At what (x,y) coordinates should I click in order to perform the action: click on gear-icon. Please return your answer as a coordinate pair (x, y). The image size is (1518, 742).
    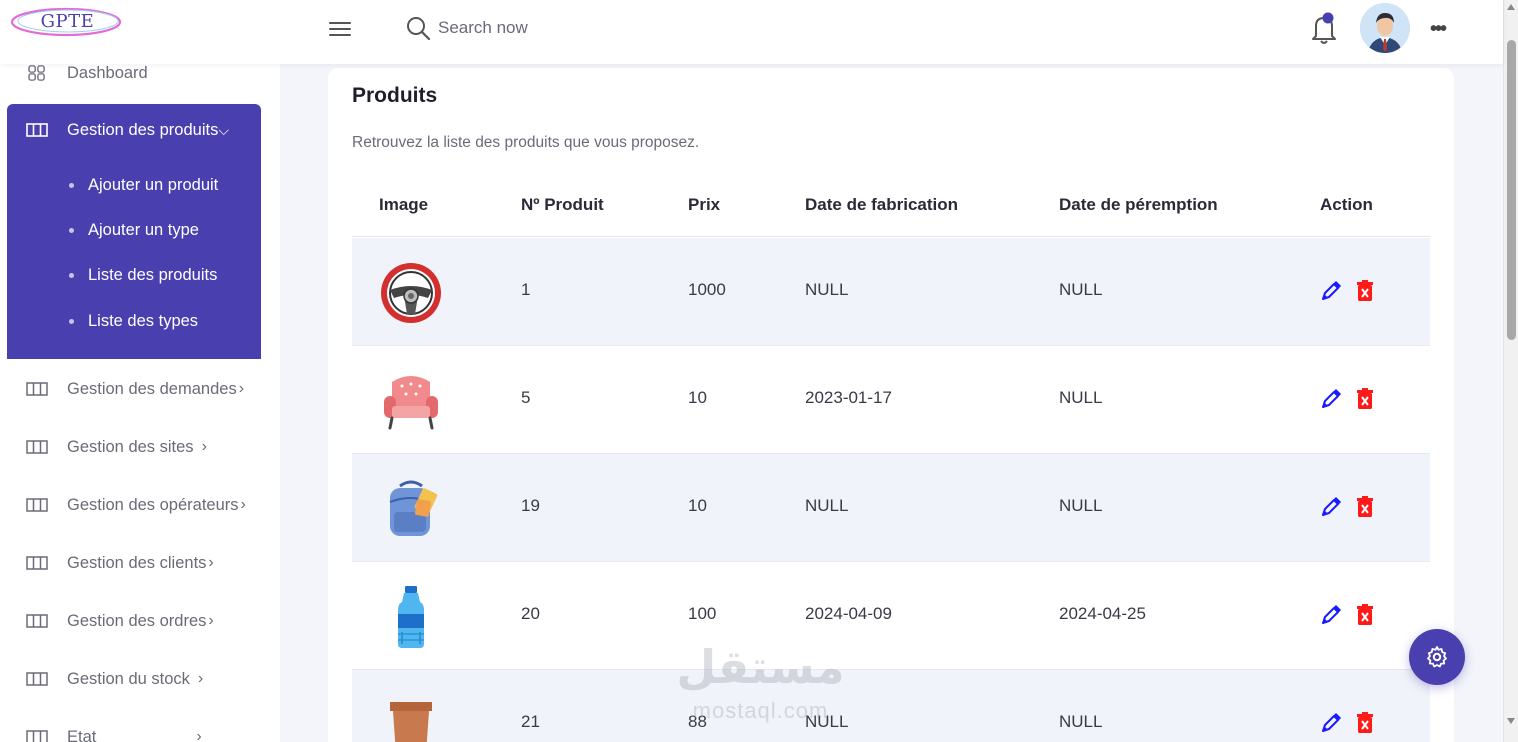
    Looking at the image, I should click on (1437, 657).